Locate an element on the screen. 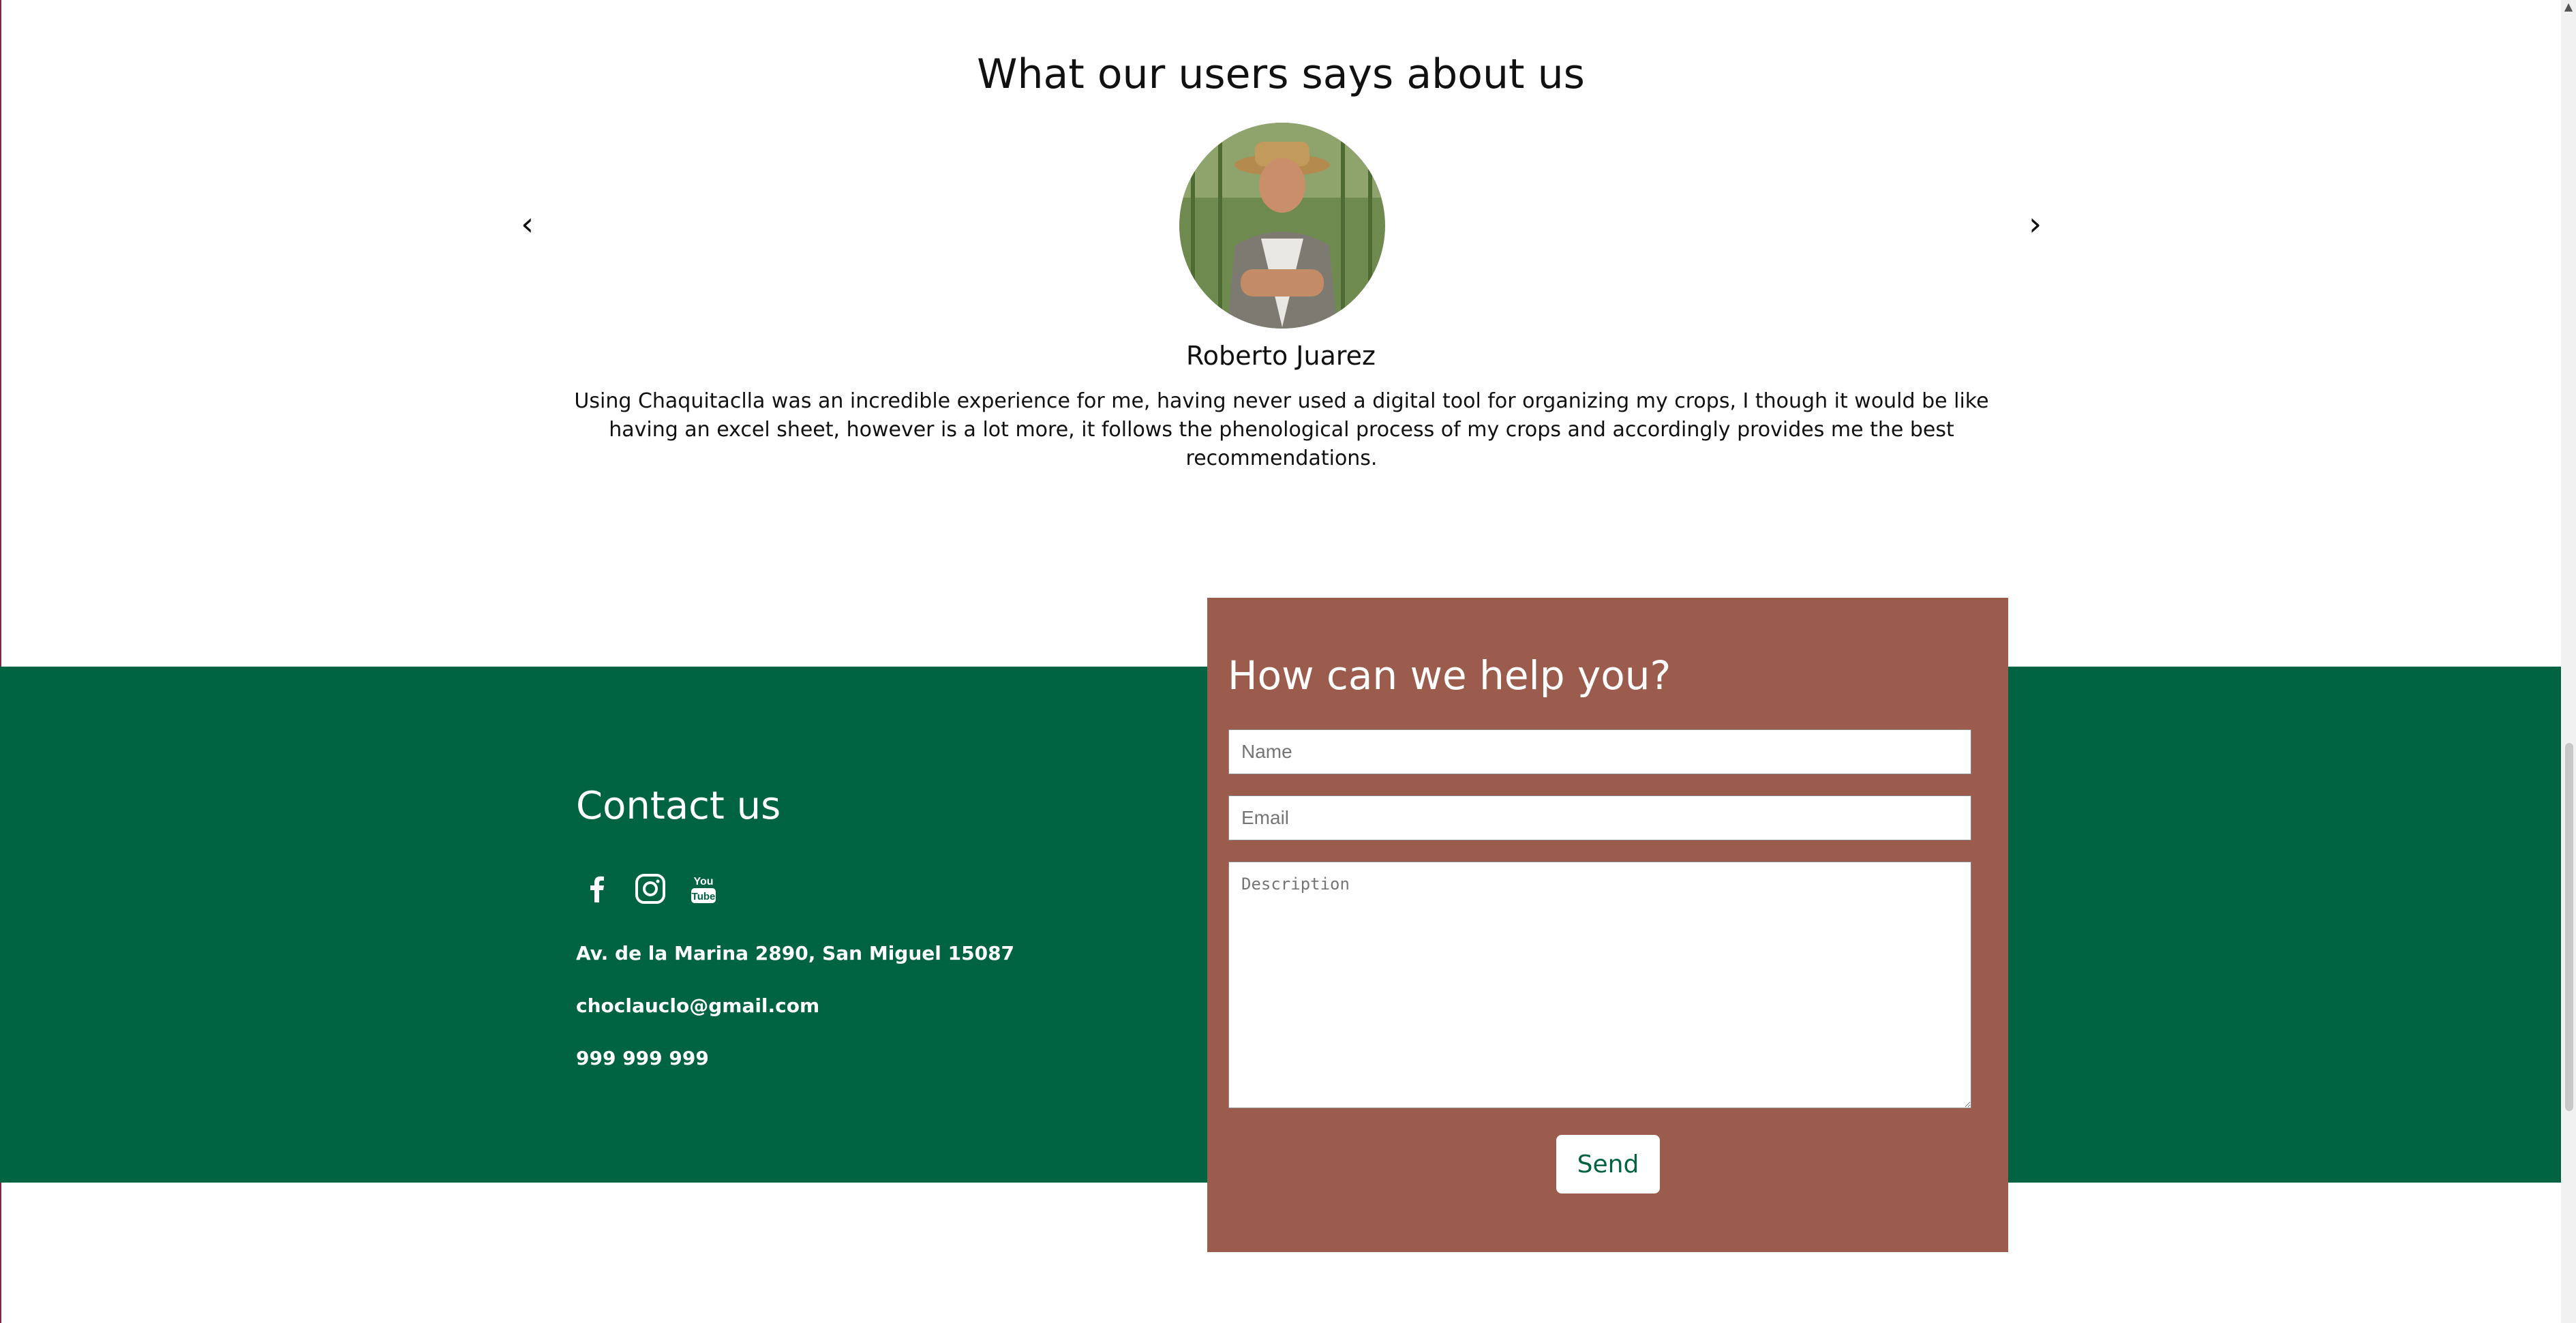 The height and width of the screenshot is (1323, 2576). email-input is located at coordinates (1600, 817).